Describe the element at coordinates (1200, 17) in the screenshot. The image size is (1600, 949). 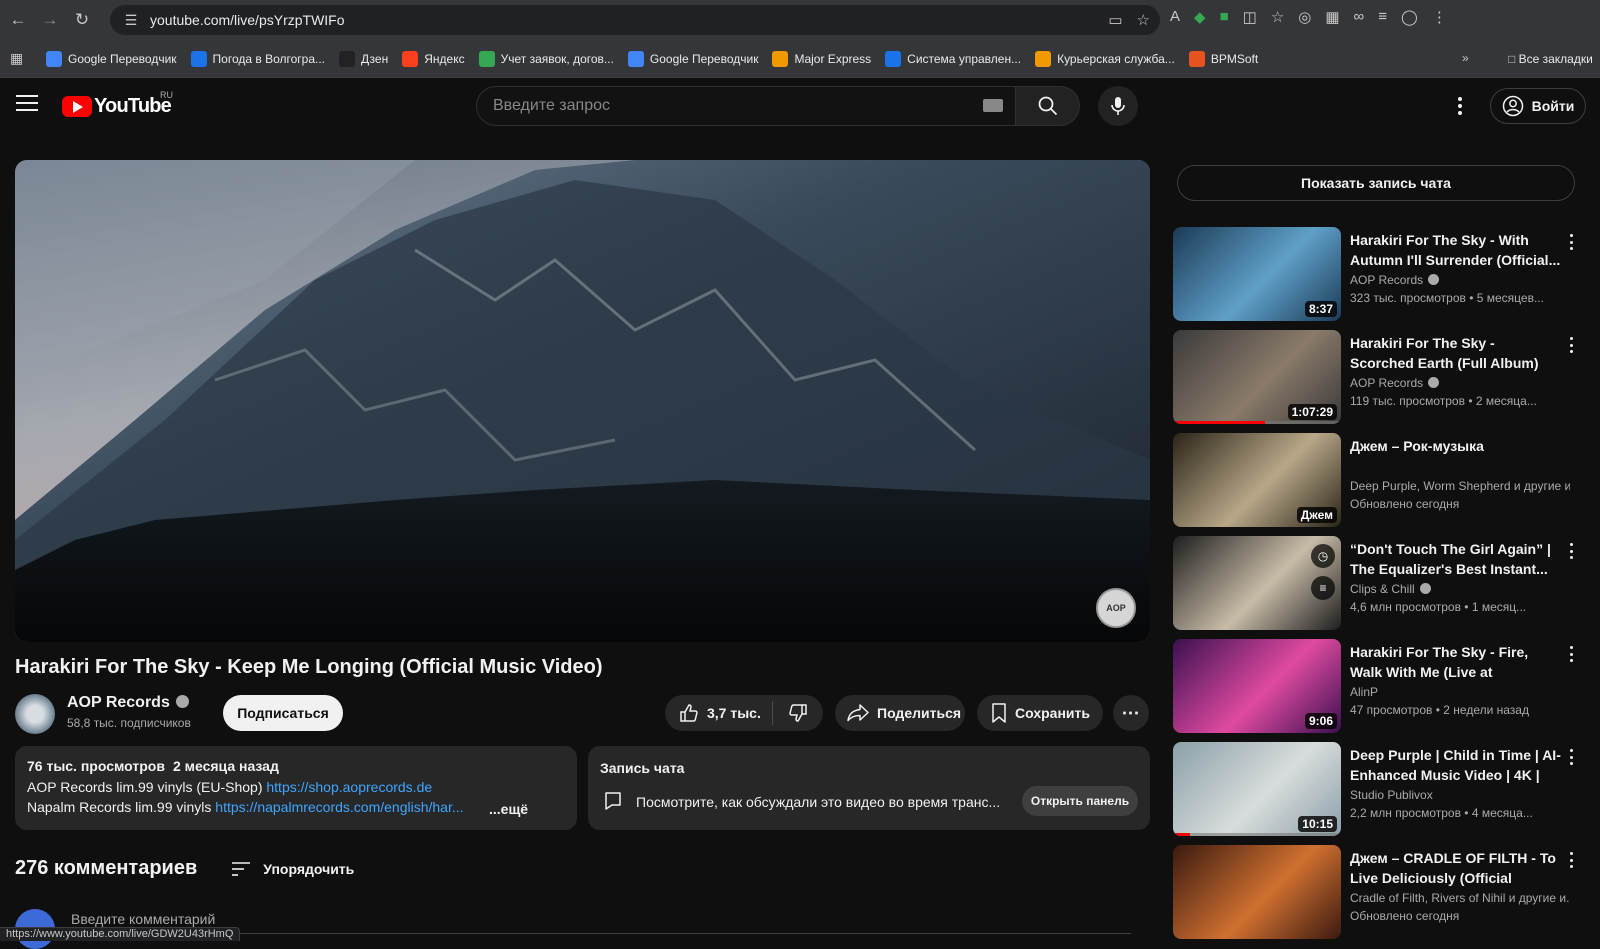
I see `extension-shield-icon: ◆` at that location.